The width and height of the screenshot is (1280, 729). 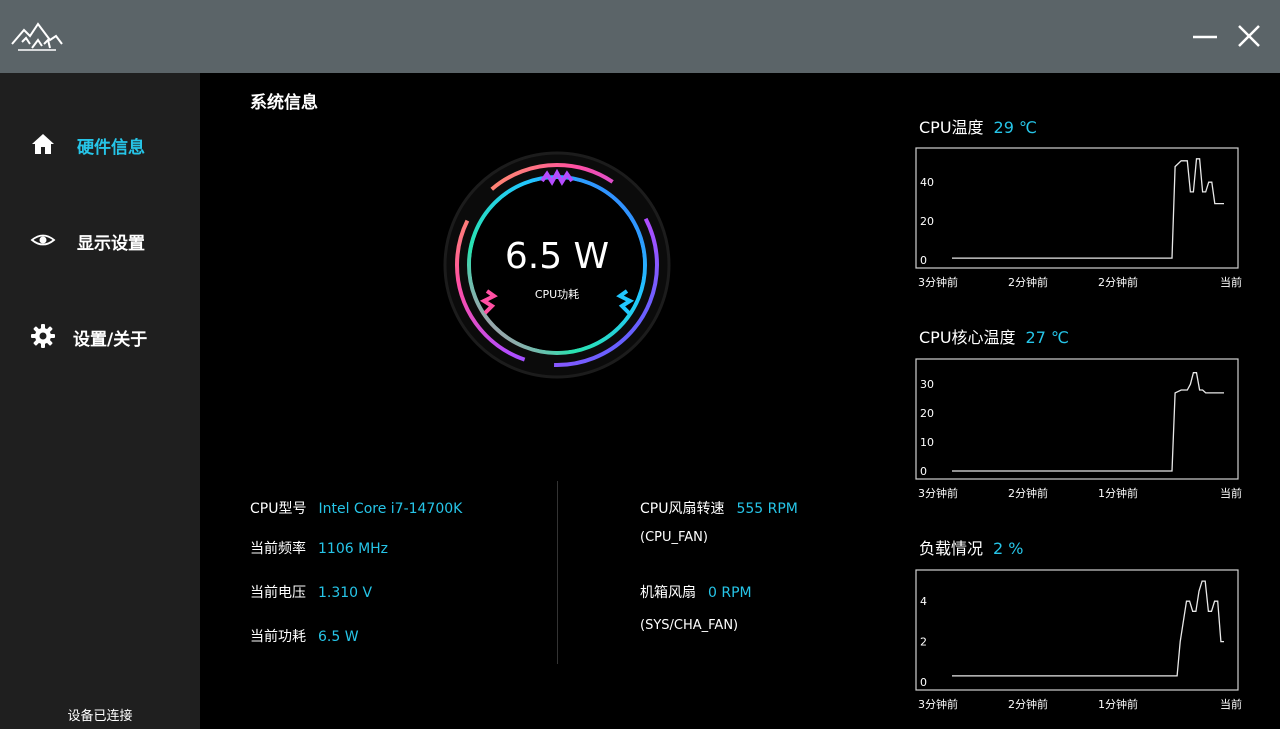 What do you see at coordinates (557, 294) in the screenshot?
I see `cpu-power-label: CPU功耗` at bounding box center [557, 294].